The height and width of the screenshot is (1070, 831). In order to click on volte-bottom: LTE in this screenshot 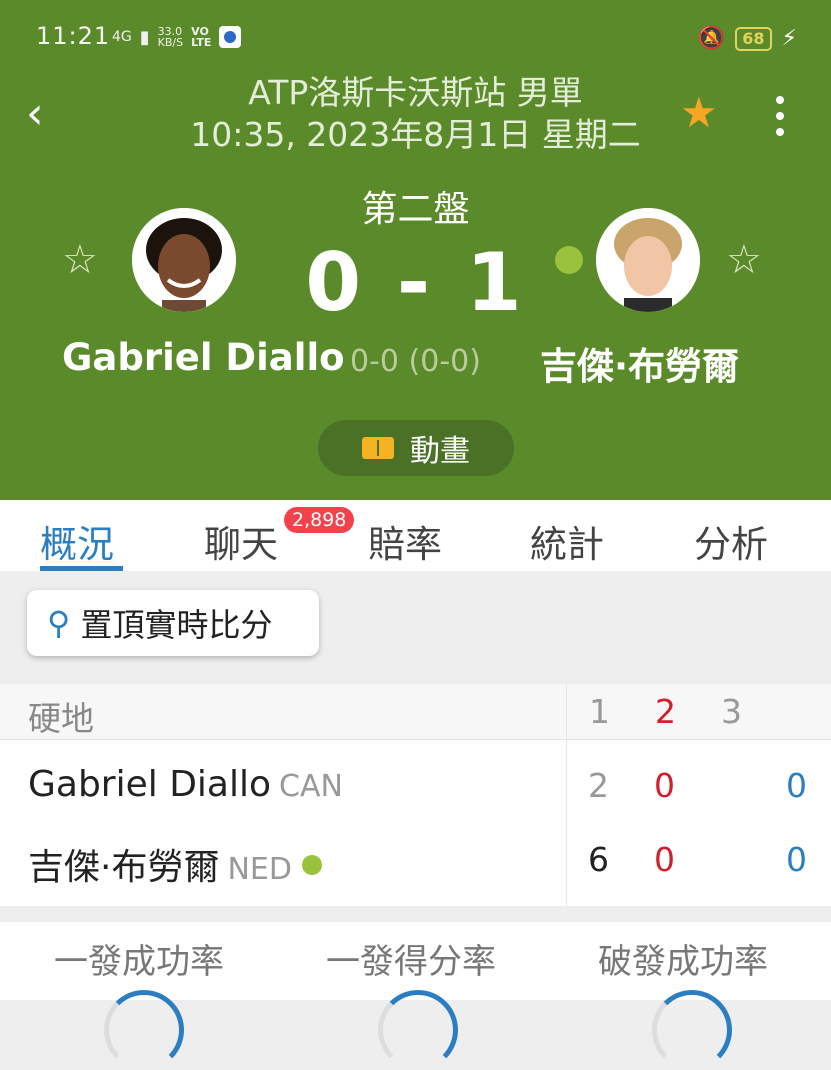, I will do `click(201, 42)`.